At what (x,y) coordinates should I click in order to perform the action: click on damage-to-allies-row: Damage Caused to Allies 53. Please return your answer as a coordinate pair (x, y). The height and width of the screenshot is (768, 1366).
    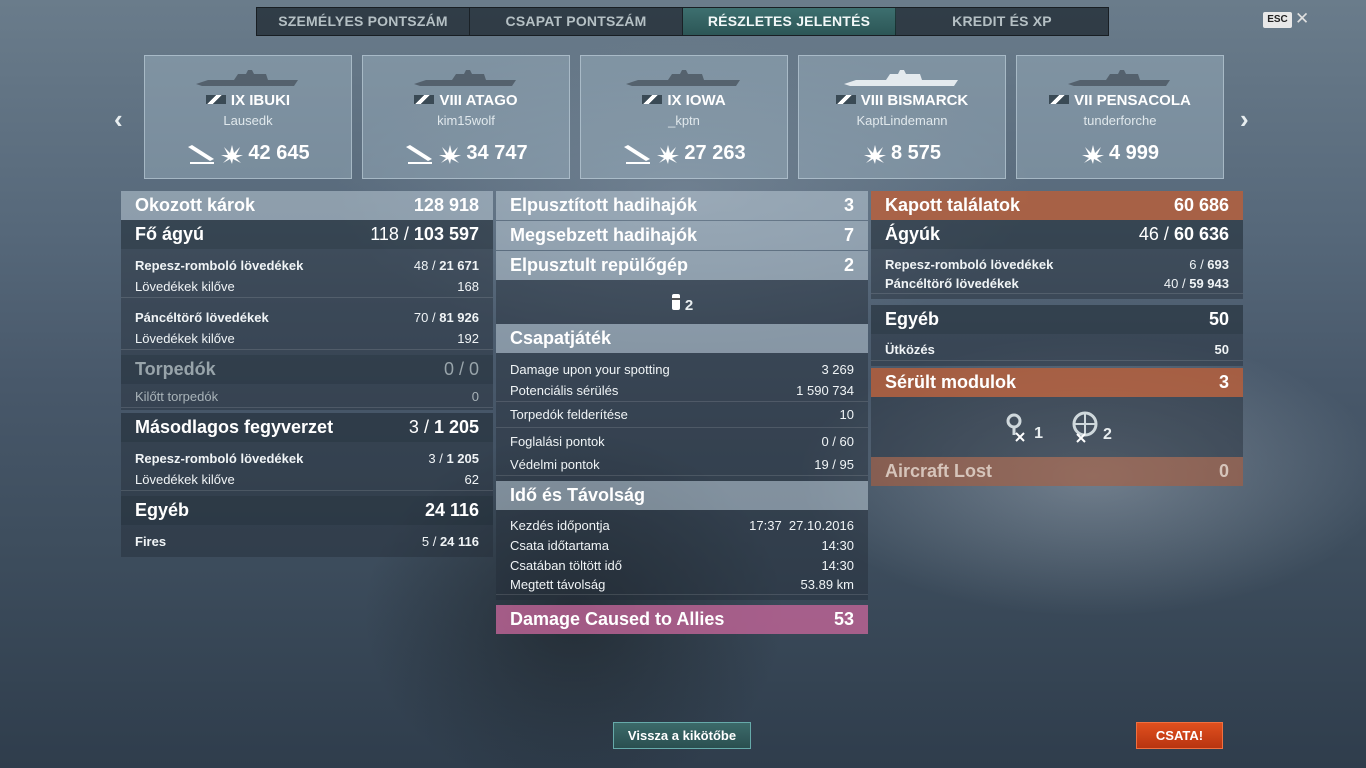
    Looking at the image, I should click on (682, 619).